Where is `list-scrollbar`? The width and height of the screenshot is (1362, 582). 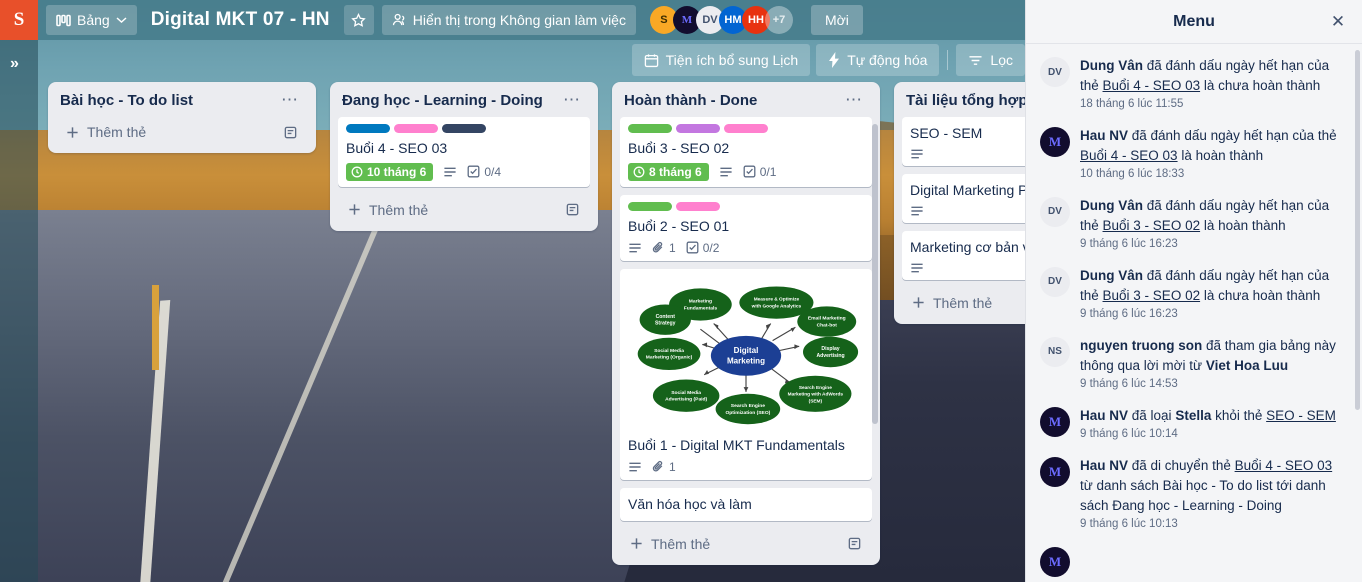
list-scrollbar is located at coordinates (875, 274).